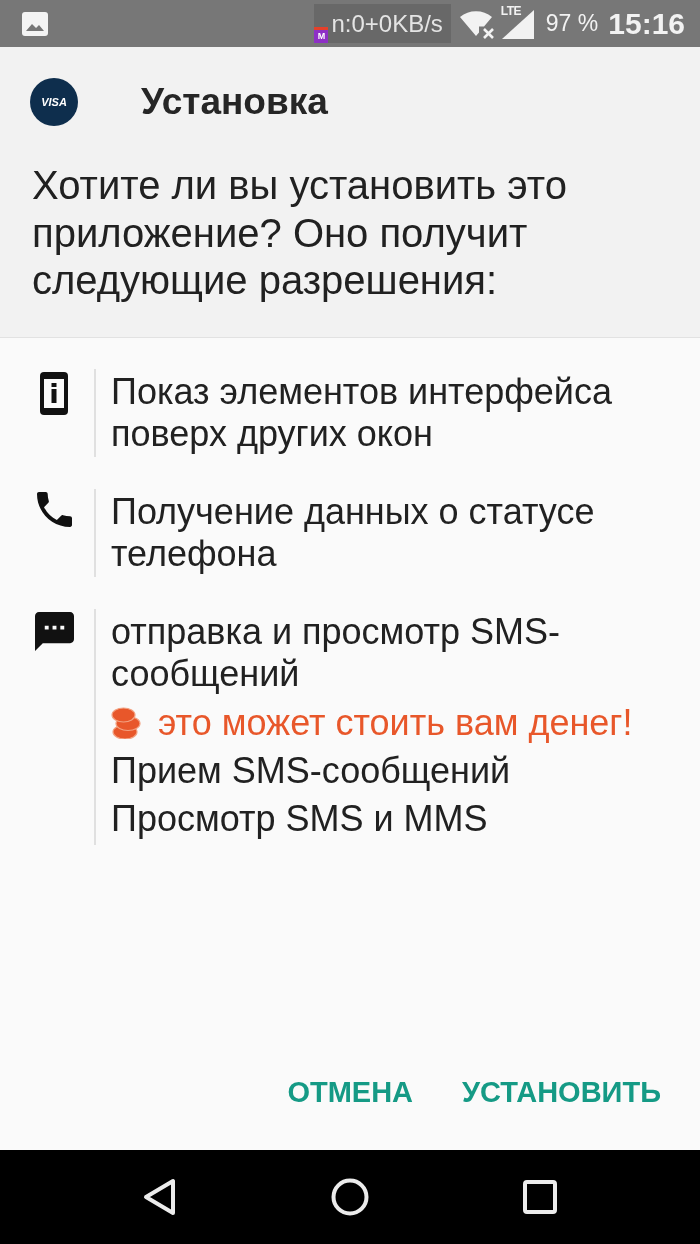 The height and width of the screenshot is (1244, 700). Describe the element at coordinates (350, 1092) in the screenshot. I see `cancel-button: ОТМЕНА` at that location.